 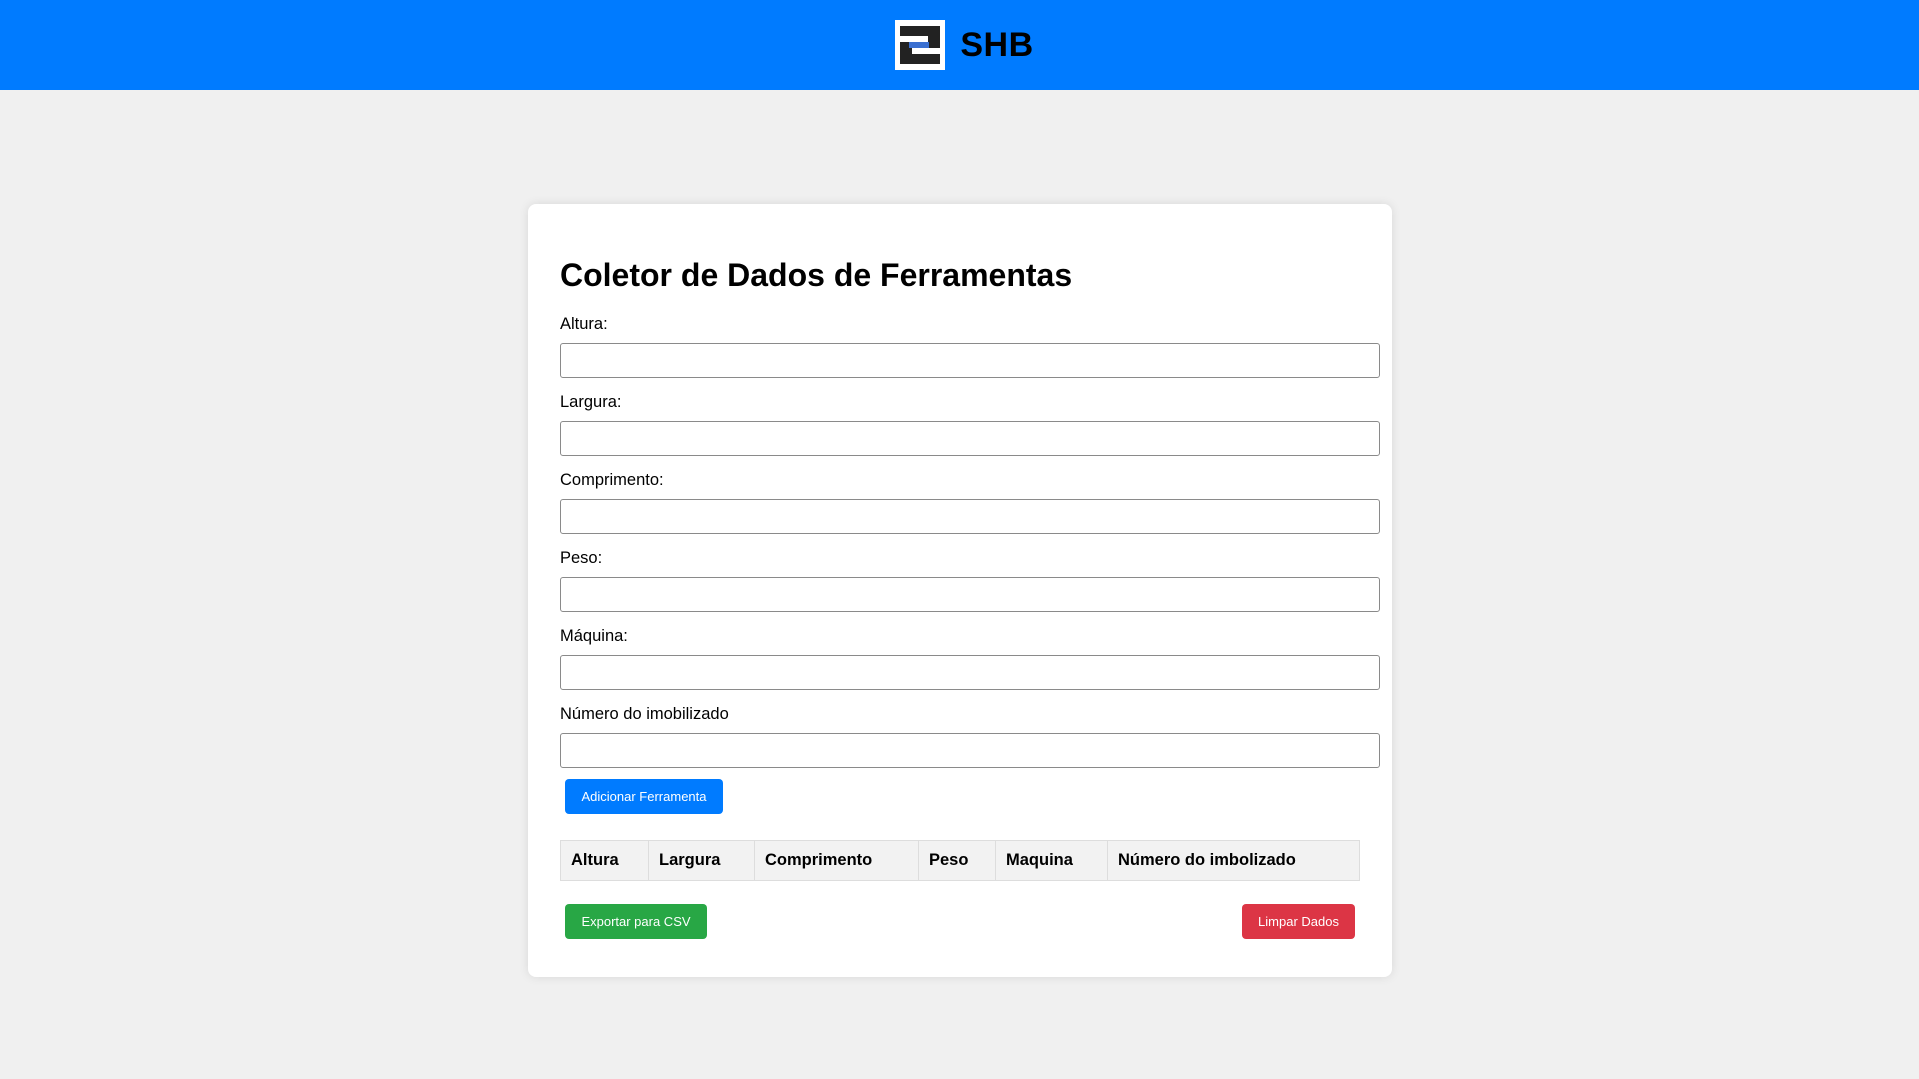 What do you see at coordinates (584, 324) in the screenshot?
I see `altura-label: Altura:` at bounding box center [584, 324].